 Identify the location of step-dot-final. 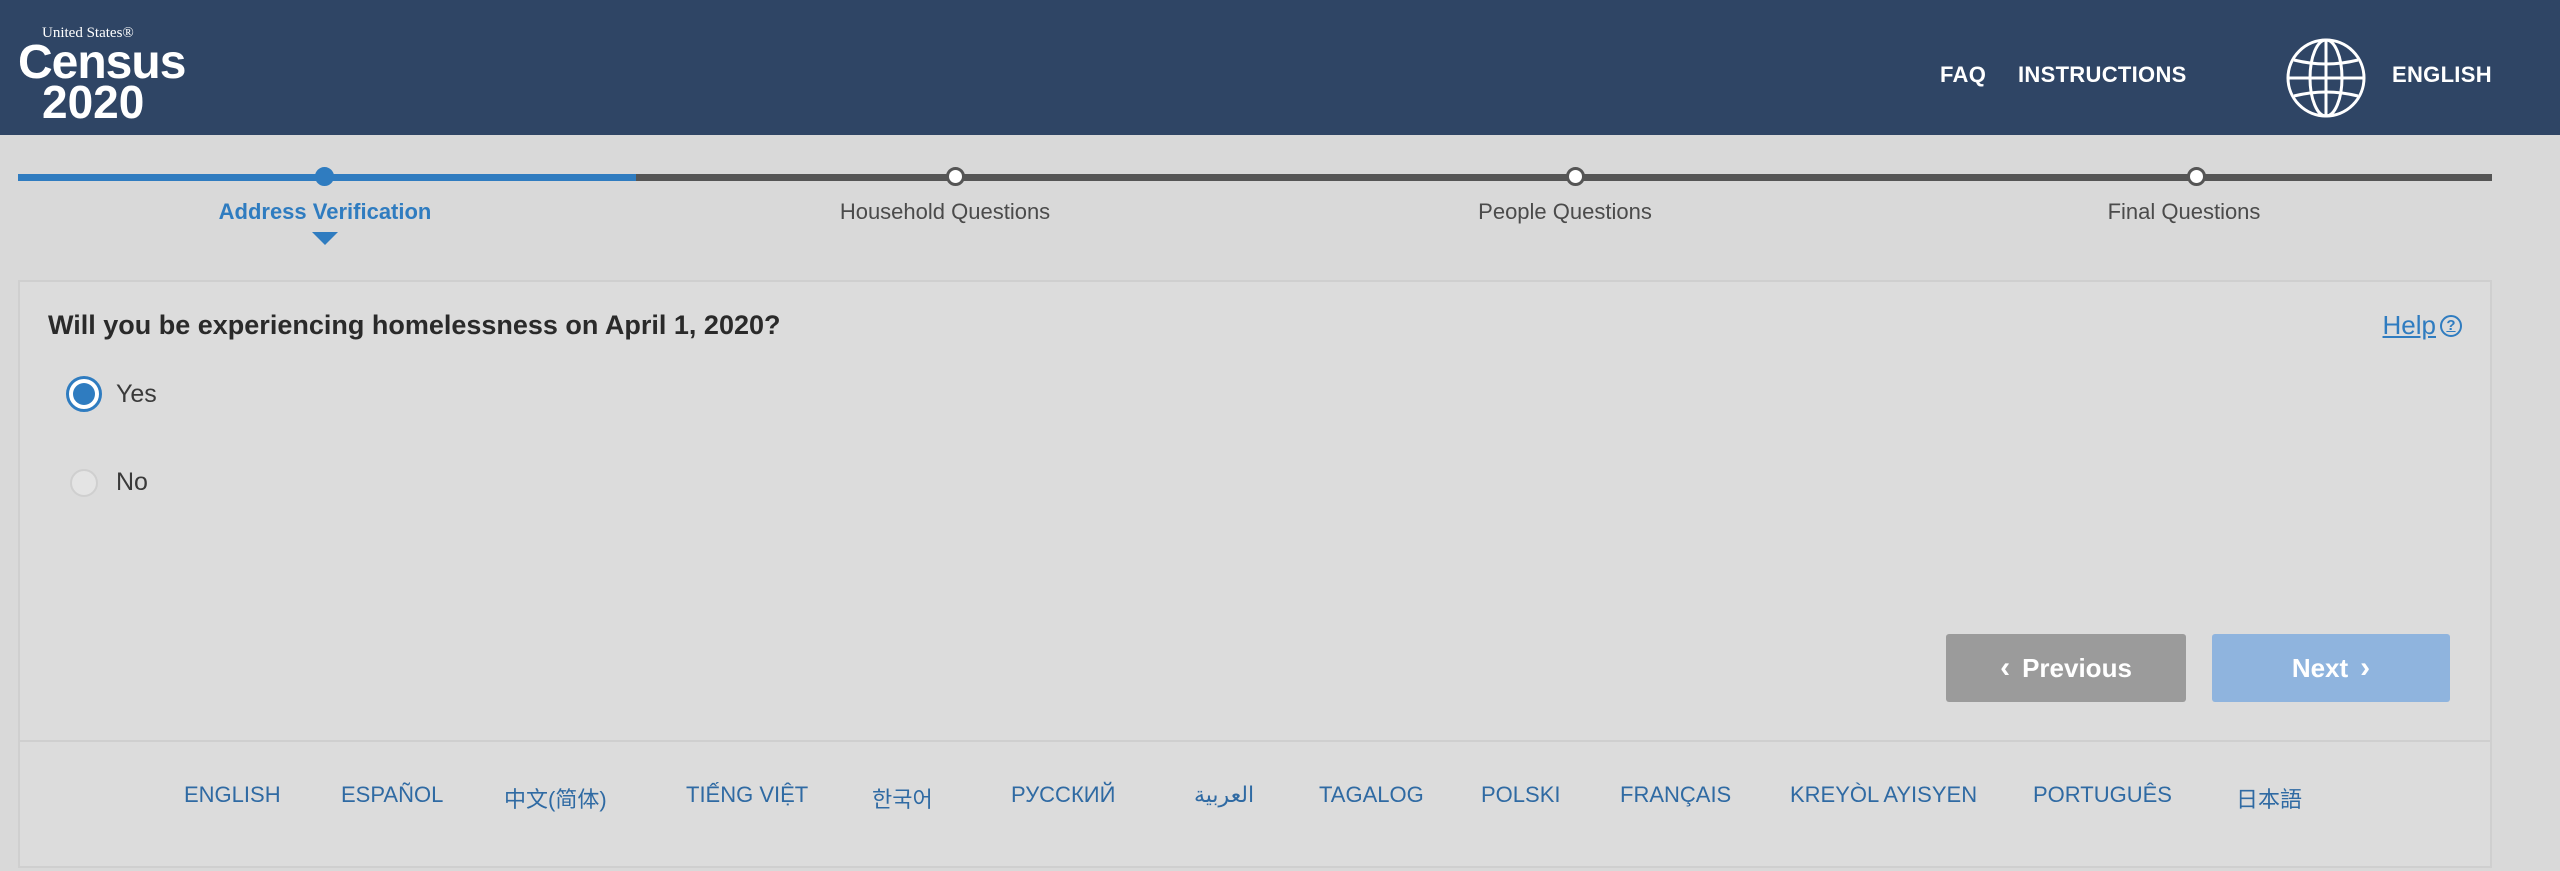
(2196, 176).